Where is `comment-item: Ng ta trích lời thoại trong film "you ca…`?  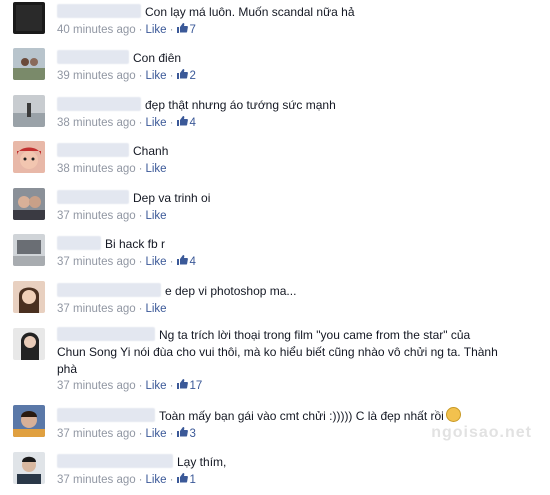
comment-item: Ng ta trích lời thoại trong film "you ca… is located at coordinates (275, 362).